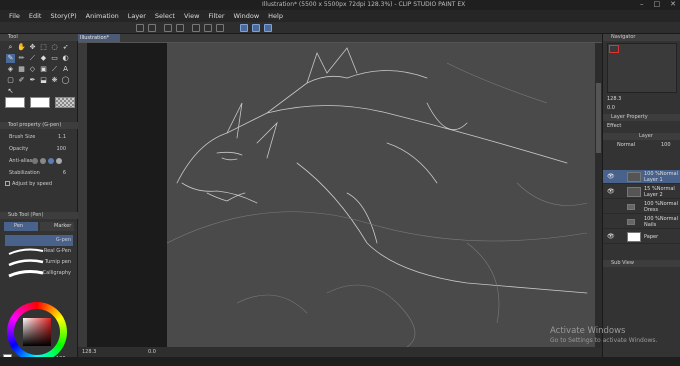  Describe the element at coordinates (220, 28) in the screenshot. I see `invert-selection-icon` at that location.